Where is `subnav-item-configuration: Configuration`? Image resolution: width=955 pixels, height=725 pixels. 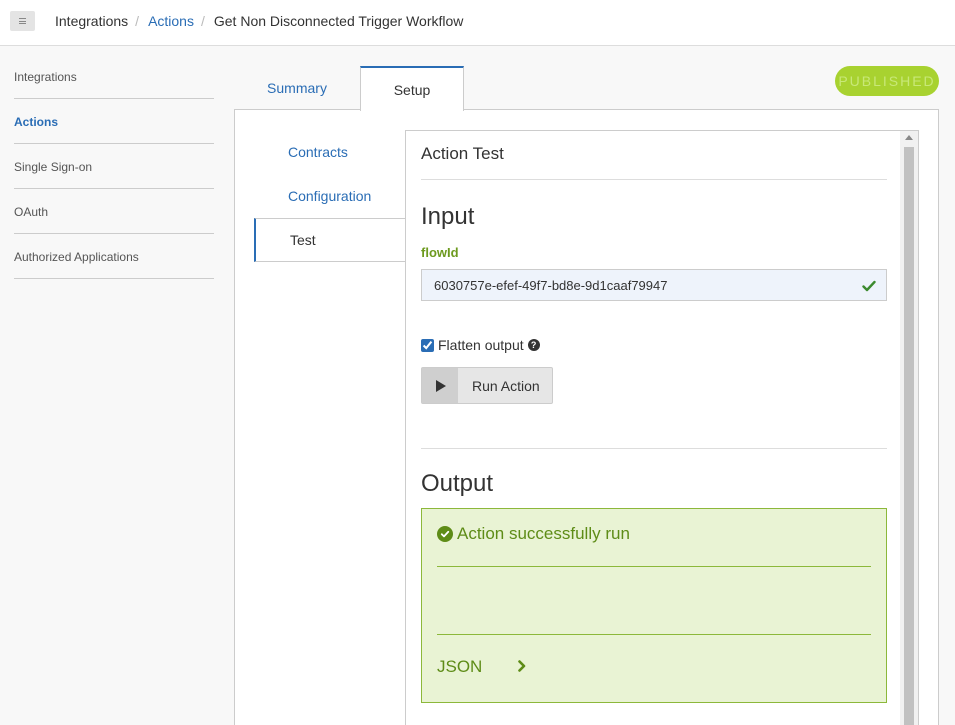
subnav-item-configuration: Configuration is located at coordinates (330, 196).